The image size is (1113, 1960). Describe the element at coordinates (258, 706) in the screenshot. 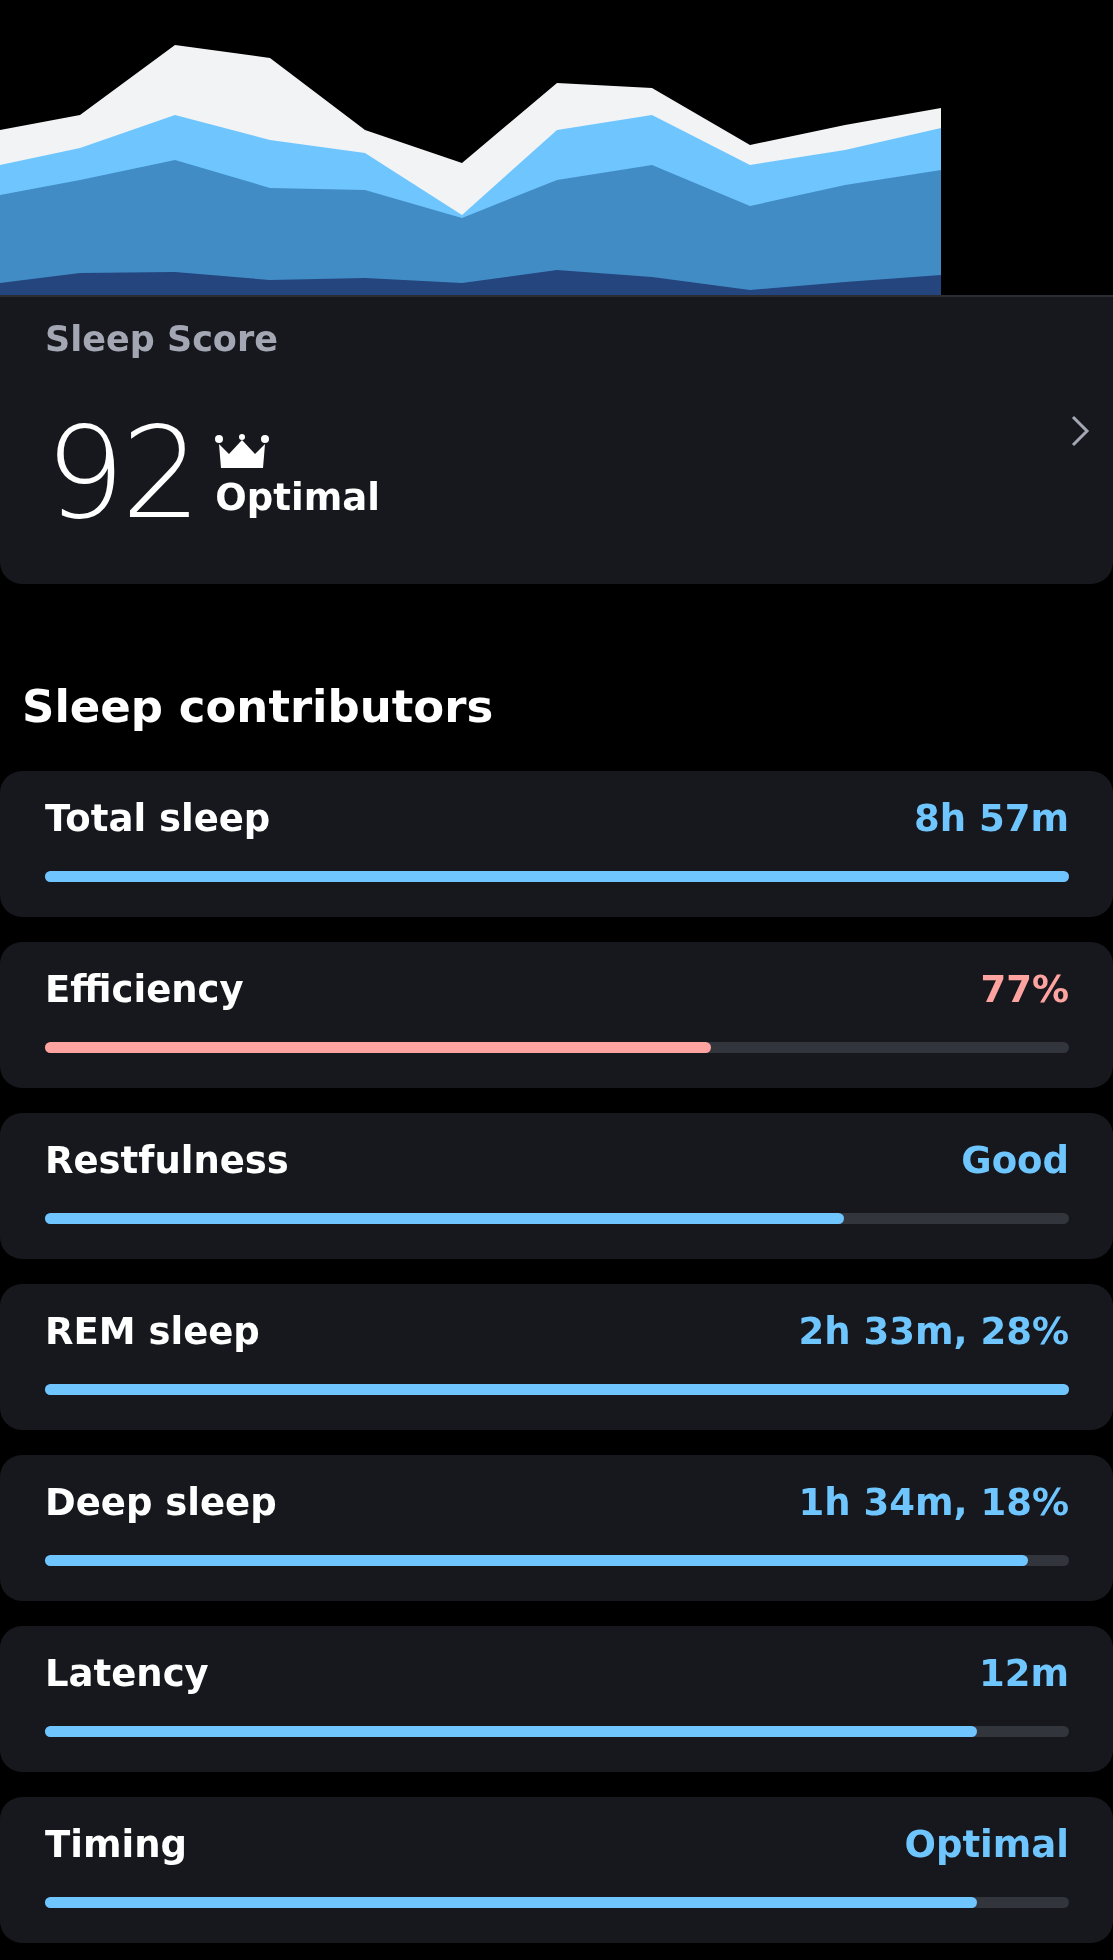

I see `section-title: Sleep contributors` at that location.